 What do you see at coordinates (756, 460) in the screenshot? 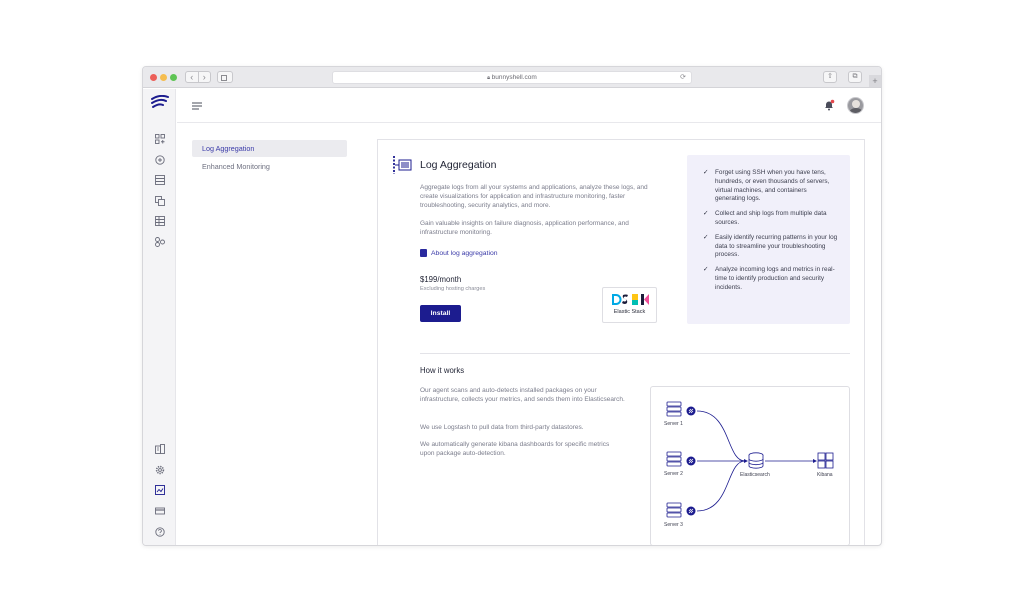
I see `database-icon` at bounding box center [756, 460].